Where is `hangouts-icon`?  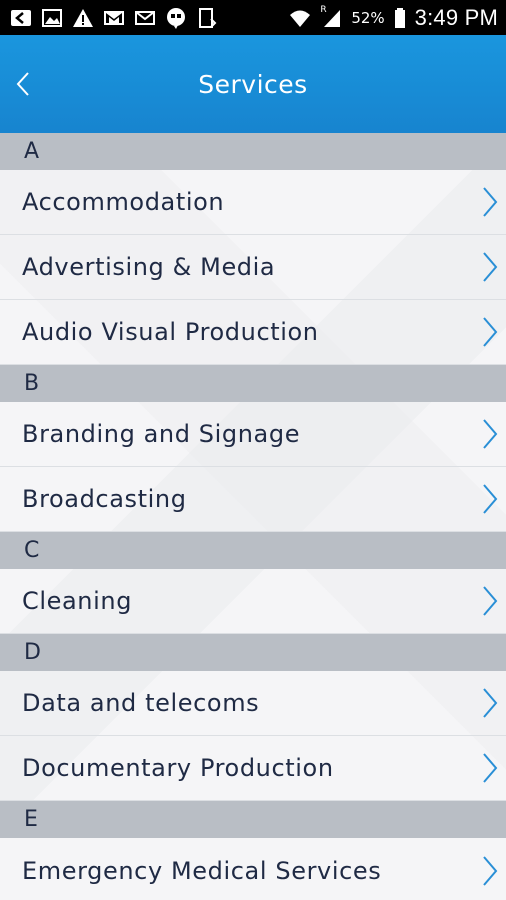
hangouts-icon is located at coordinates (176, 18).